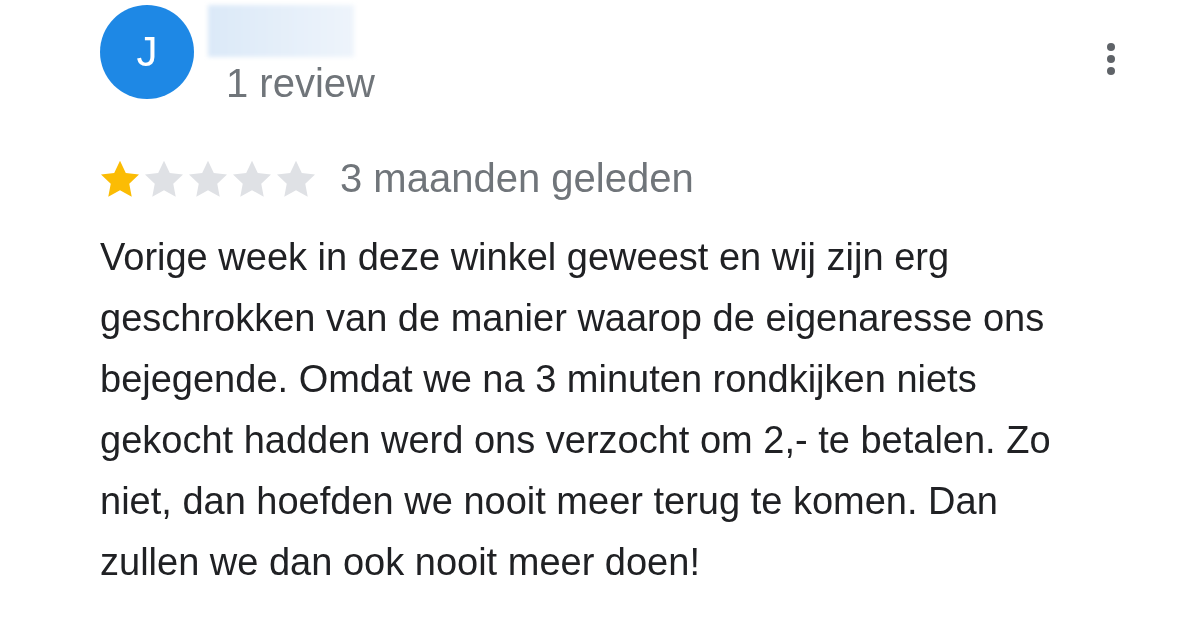 Image resolution: width=1200 pixels, height=630 pixels. I want to click on avatar: J, so click(147, 52).